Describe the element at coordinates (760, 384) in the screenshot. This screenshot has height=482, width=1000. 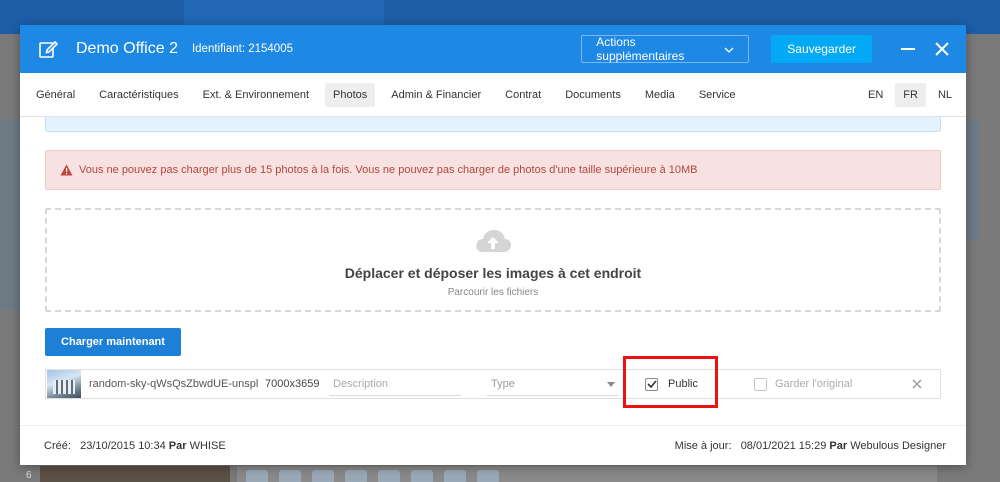
I see `checkbox-unchecked` at that location.